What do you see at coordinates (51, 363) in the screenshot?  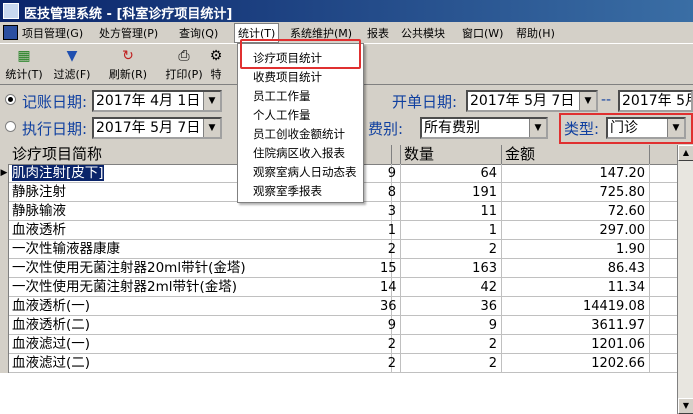 I see `cell-item-name-text: 血液滤过(二)` at bounding box center [51, 363].